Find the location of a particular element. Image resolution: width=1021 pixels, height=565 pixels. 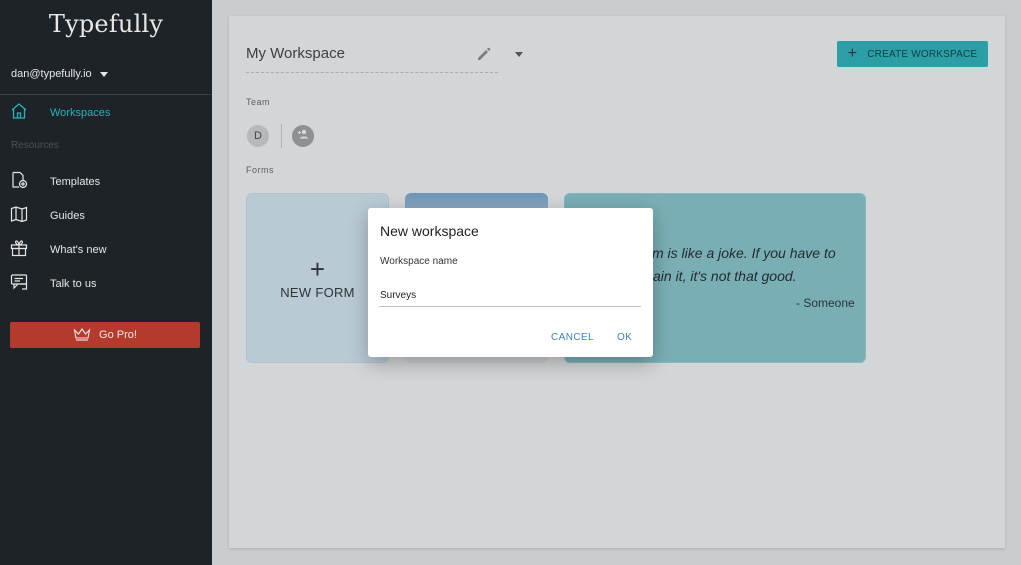

quote-author: - Someone is located at coordinates (825, 303).